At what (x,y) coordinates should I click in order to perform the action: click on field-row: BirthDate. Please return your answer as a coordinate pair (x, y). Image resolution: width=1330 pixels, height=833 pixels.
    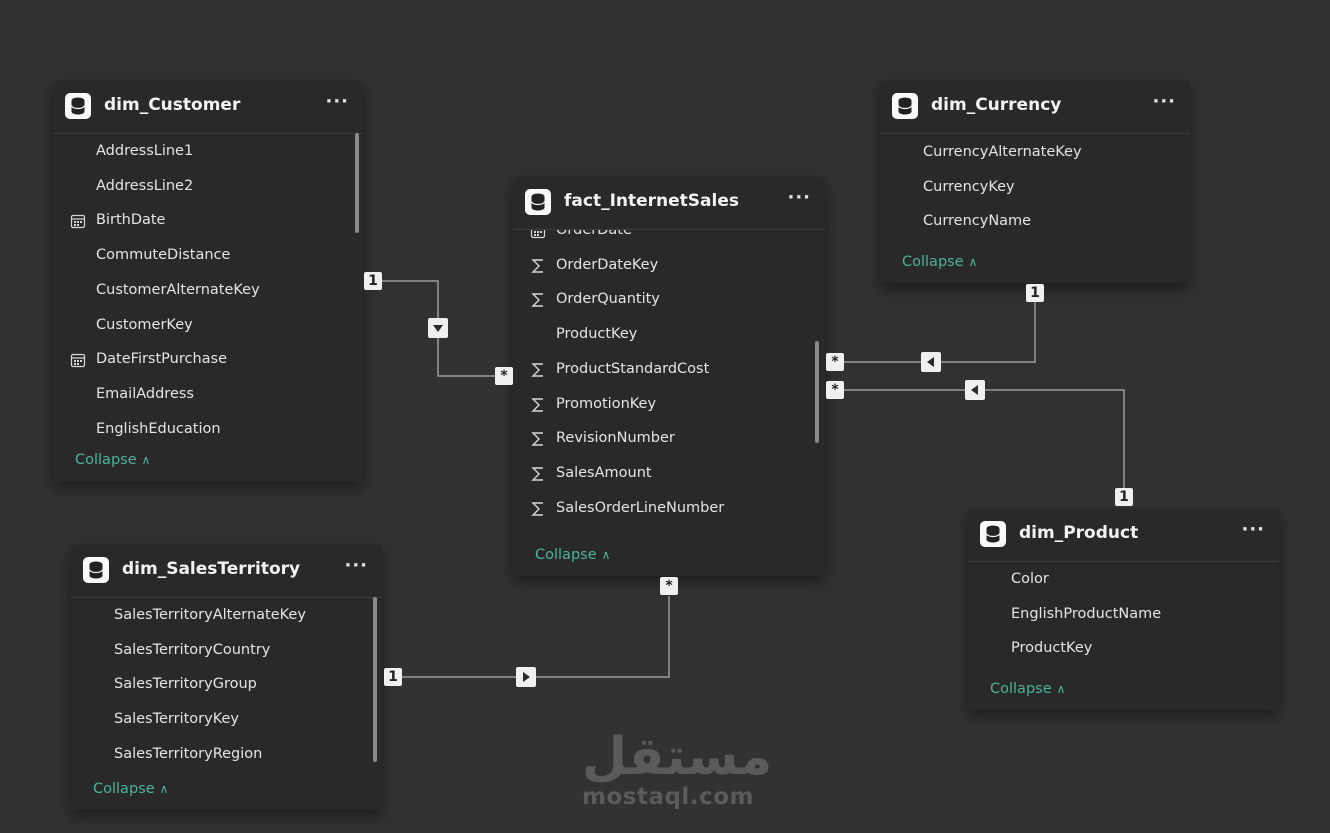
    Looking at the image, I should click on (208, 221).